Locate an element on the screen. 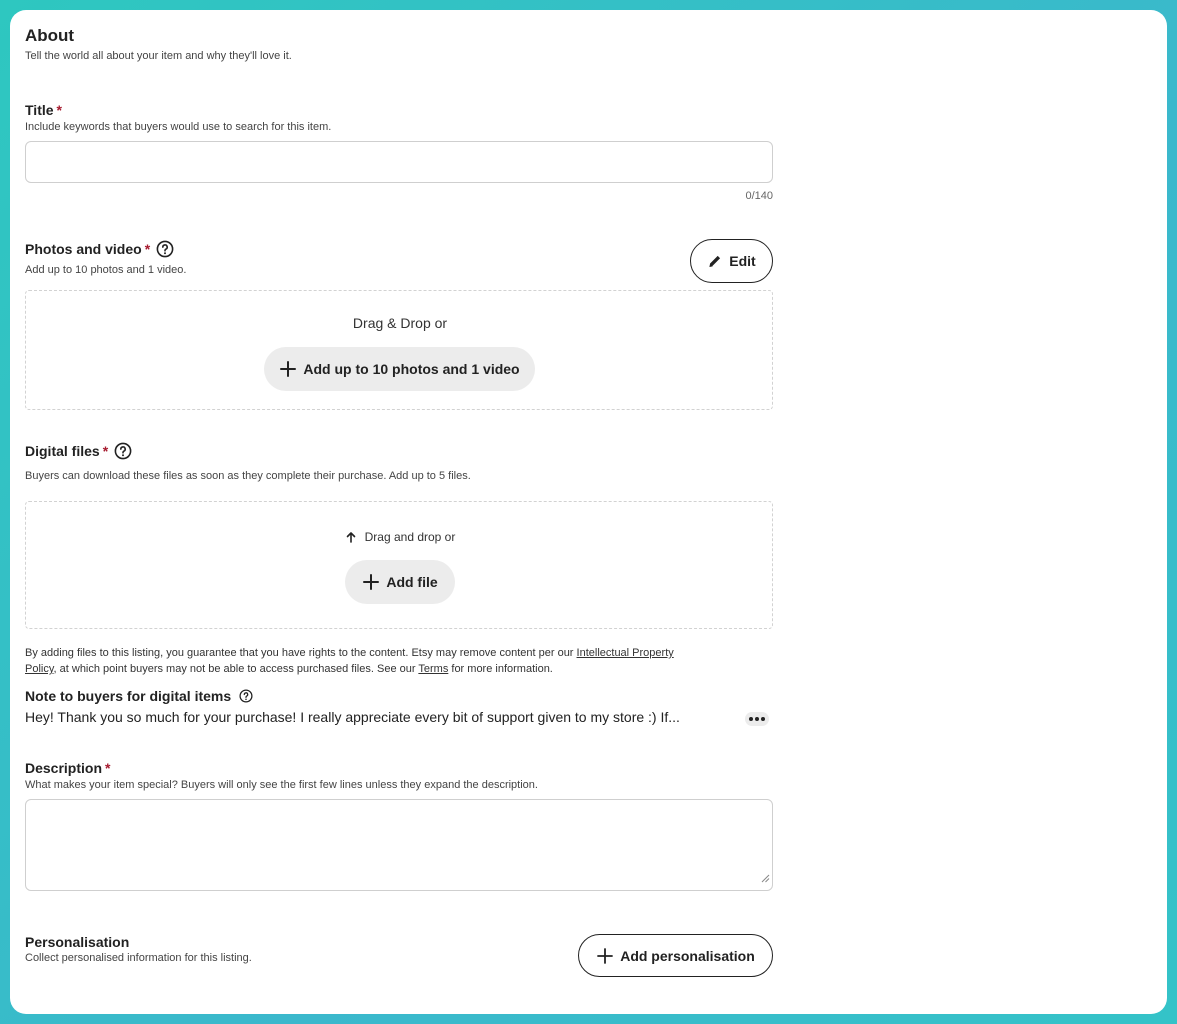  photos-label: Photos and video * is located at coordinates (99, 249).